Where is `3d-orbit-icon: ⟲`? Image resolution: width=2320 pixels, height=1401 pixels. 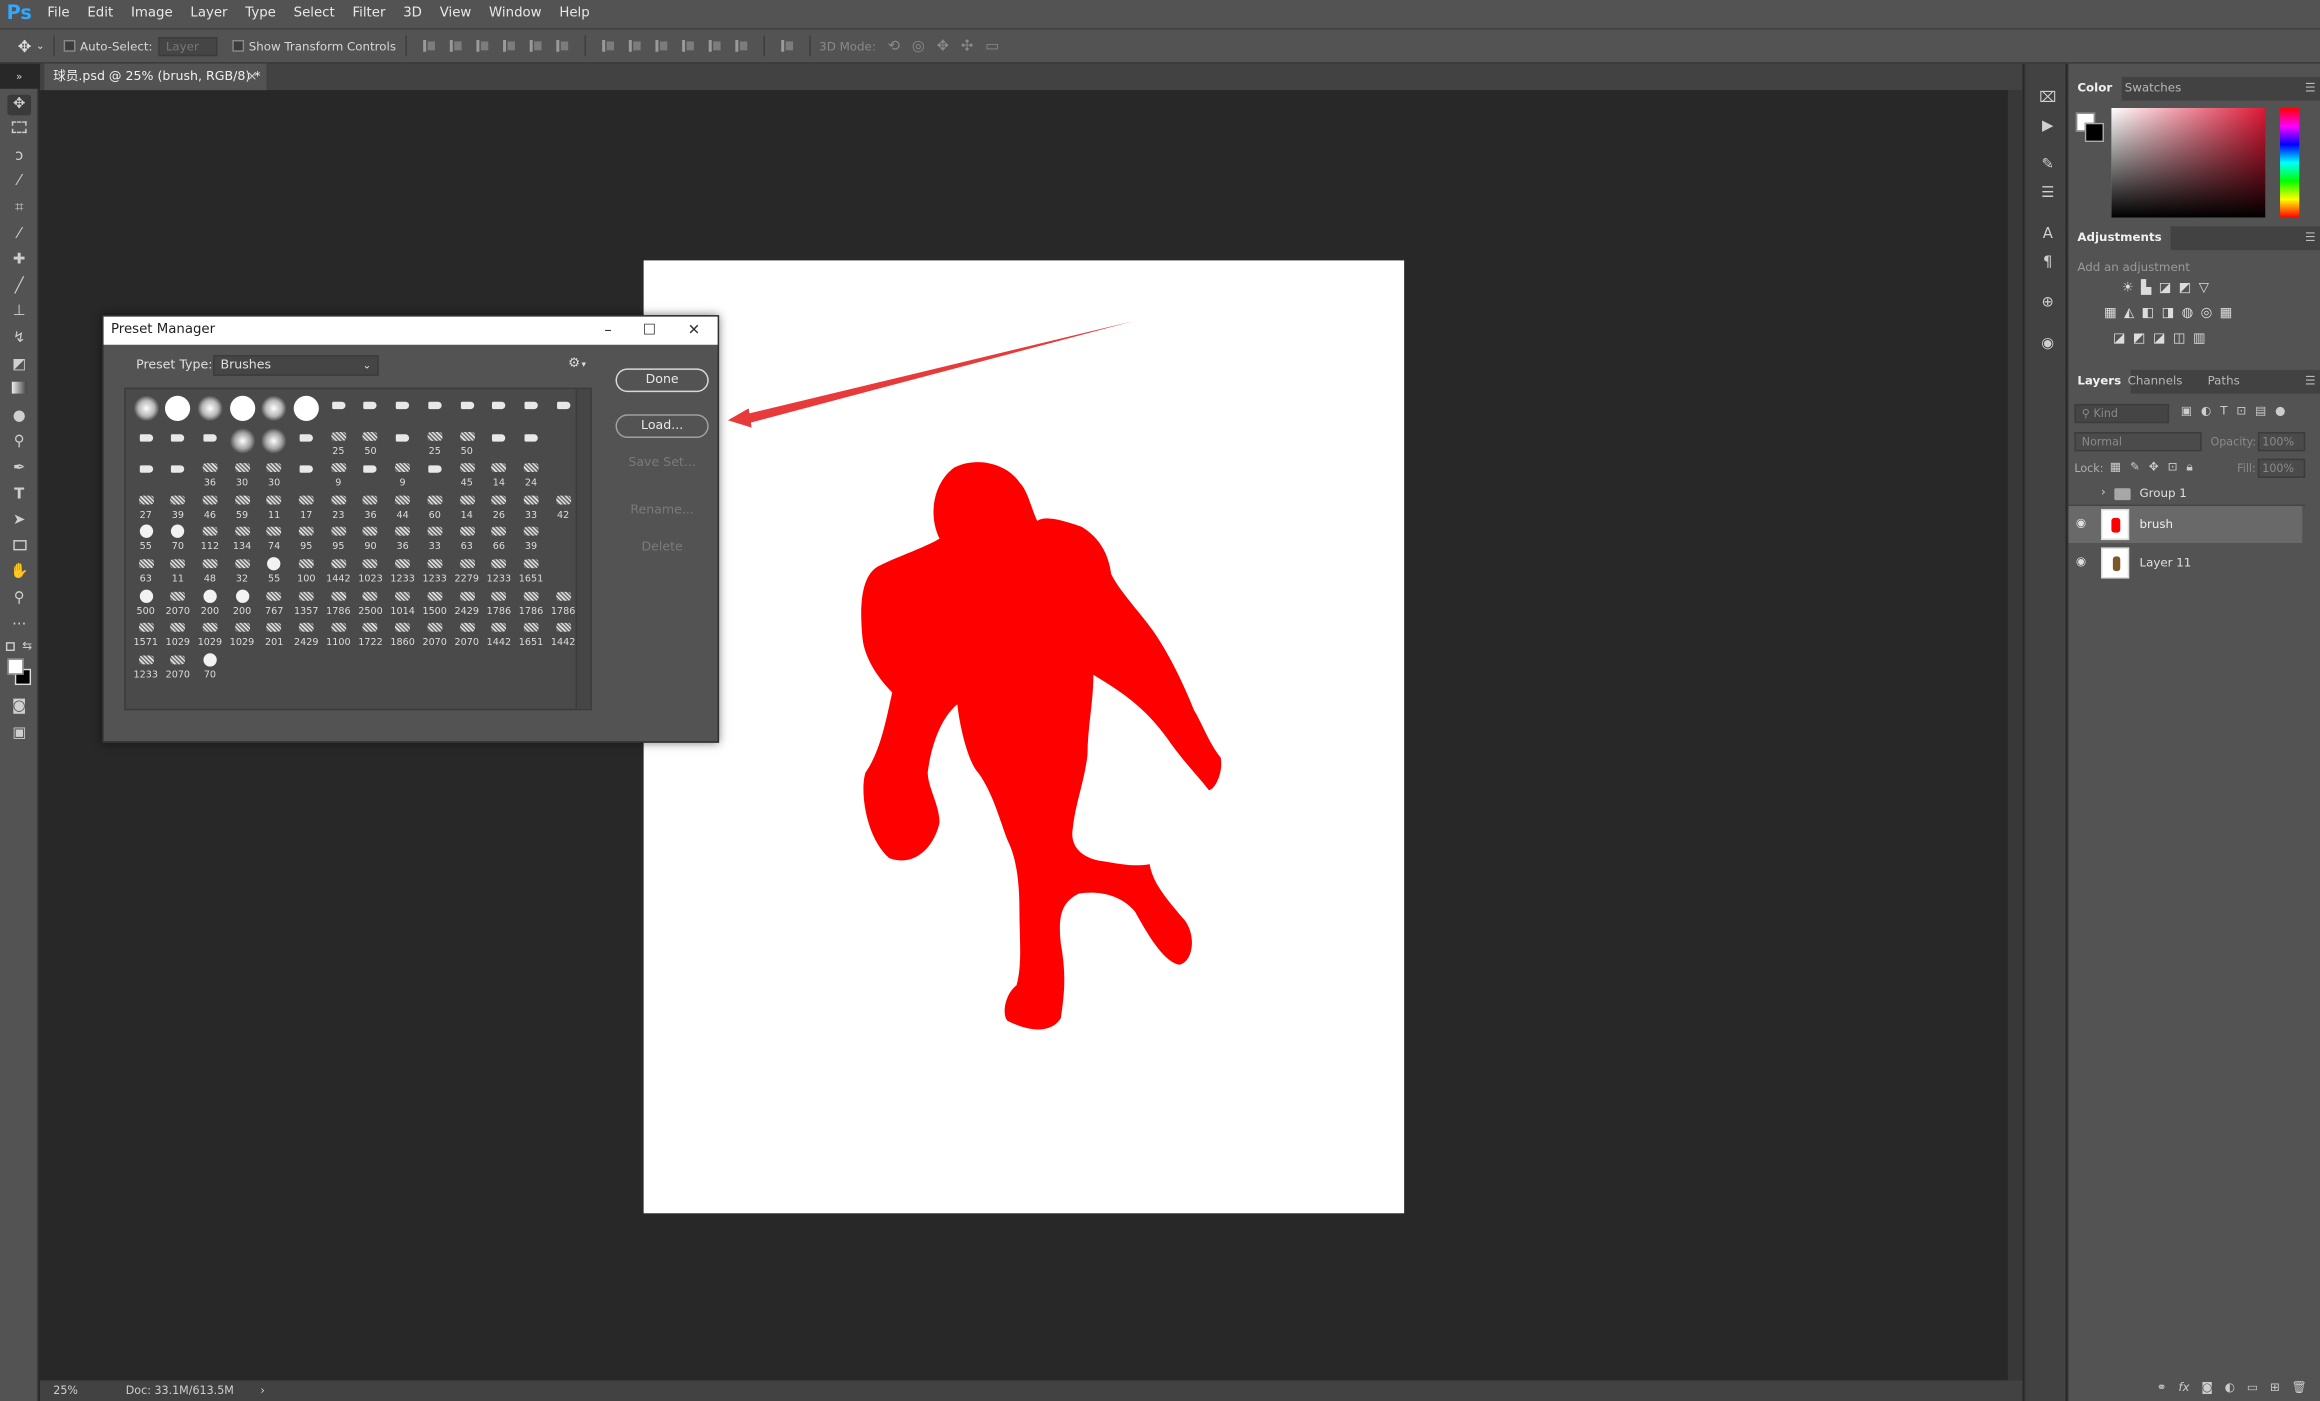 3d-orbit-icon: ⟲ is located at coordinates (894, 46).